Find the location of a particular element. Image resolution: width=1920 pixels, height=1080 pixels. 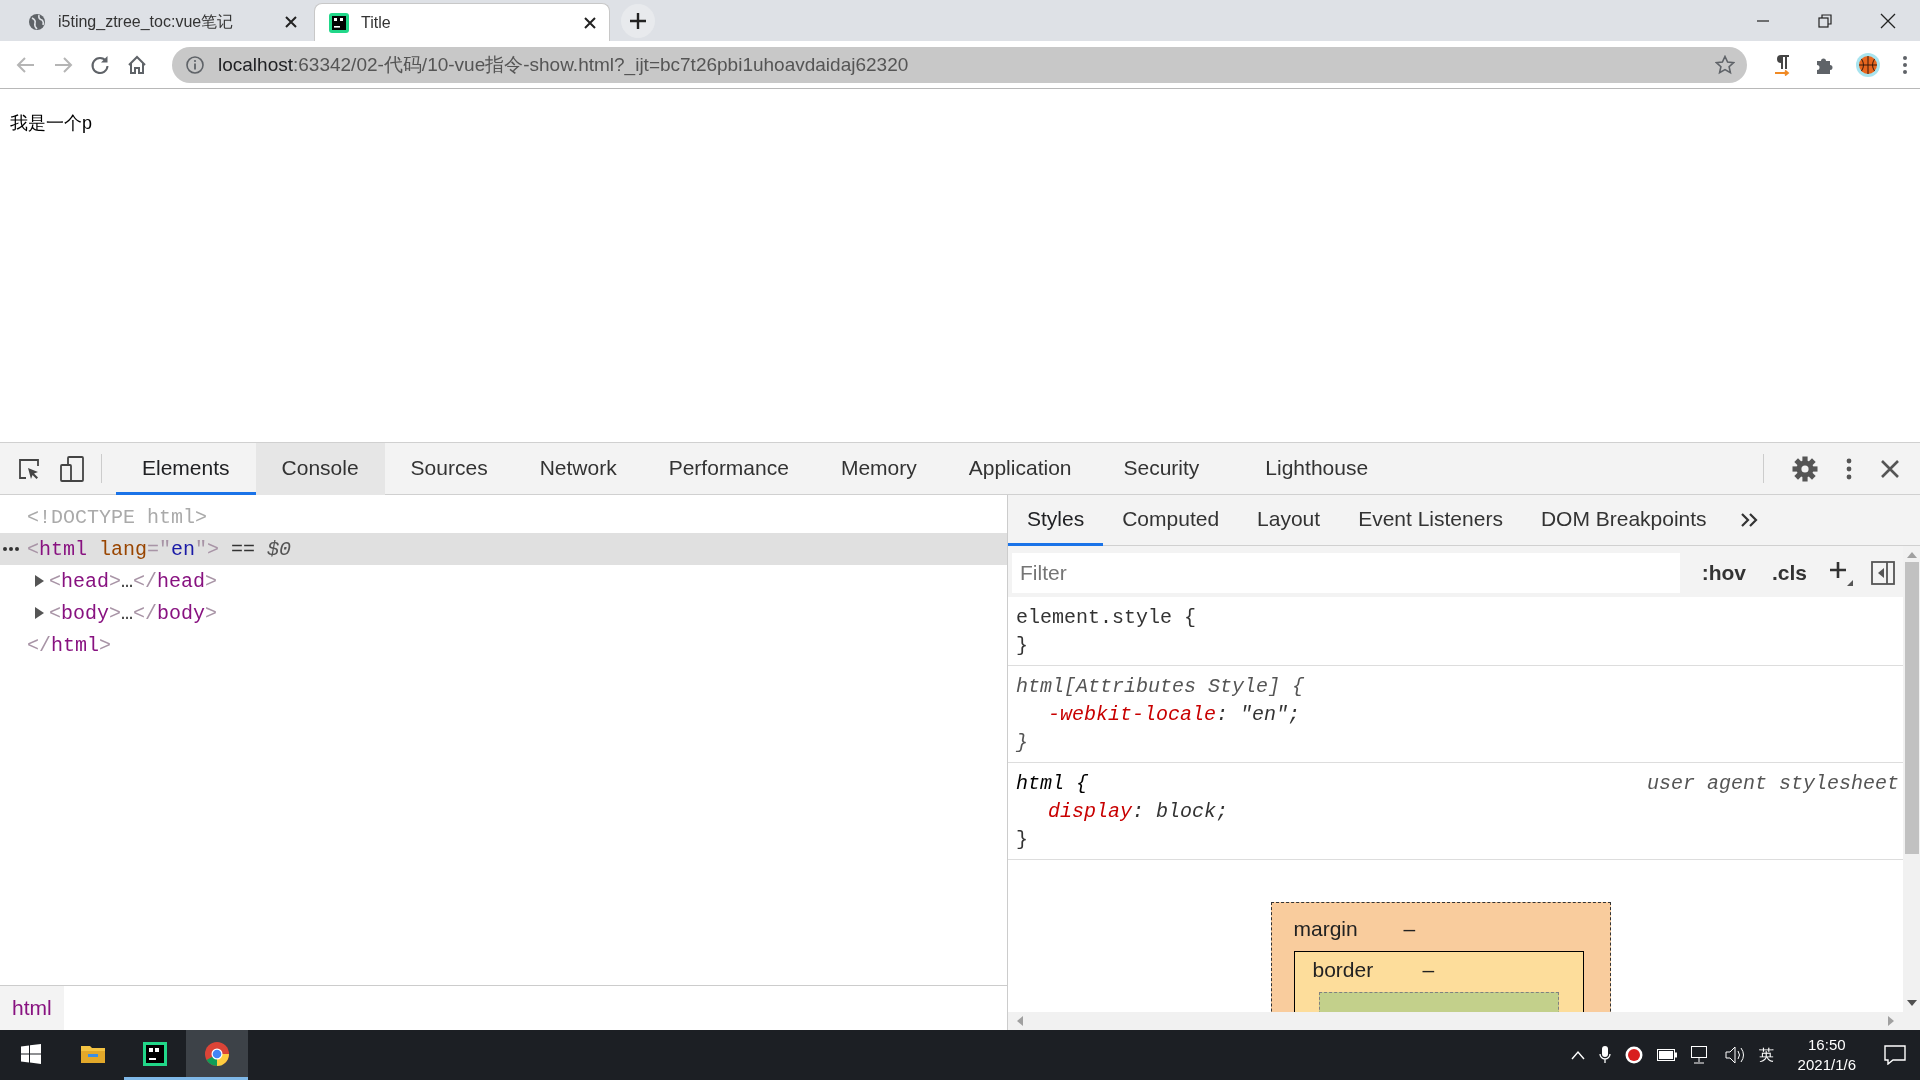

devtools-tab: Performance is located at coordinates (728, 469).